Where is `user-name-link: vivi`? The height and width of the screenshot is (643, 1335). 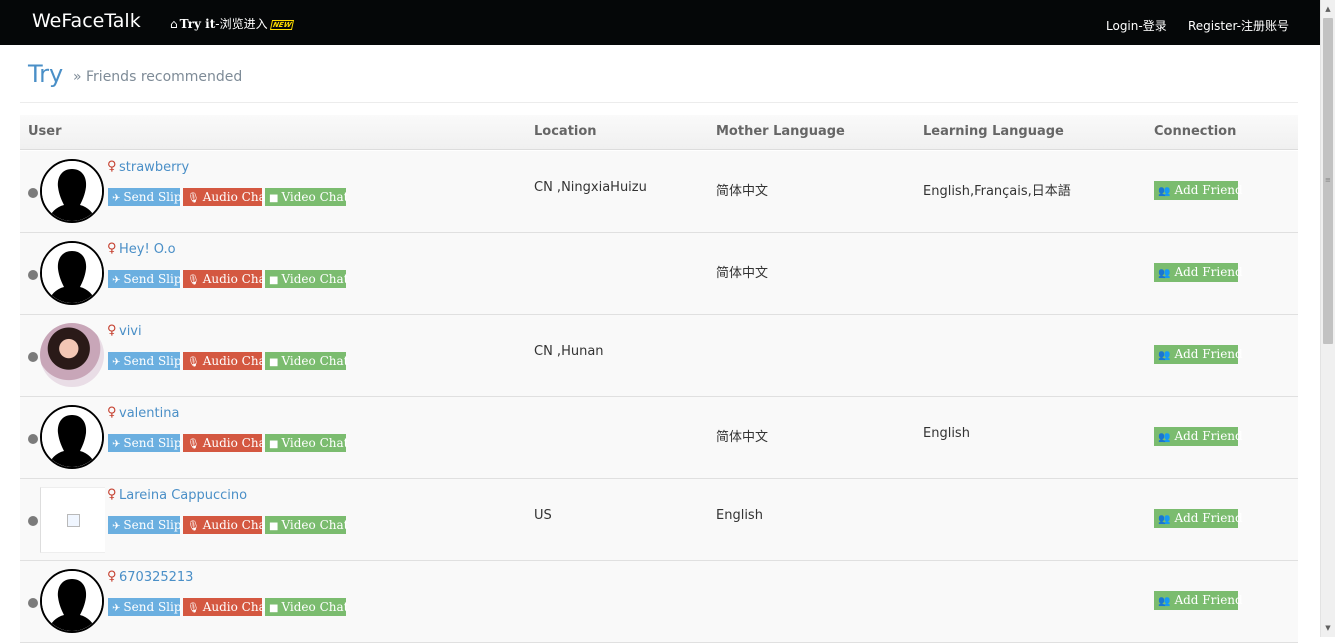
user-name-link: vivi is located at coordinates (130, 331).